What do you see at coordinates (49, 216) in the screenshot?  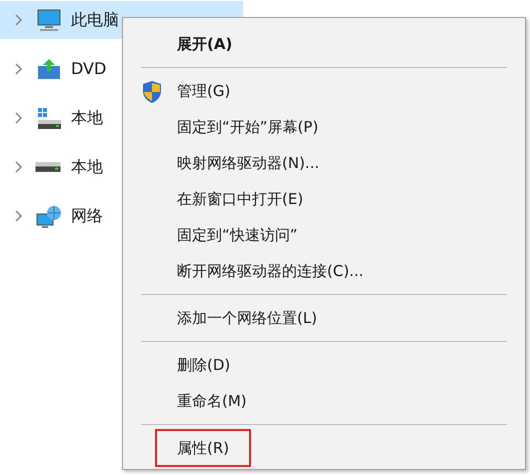 I see `network-icon` at bounding box center [49, 216].